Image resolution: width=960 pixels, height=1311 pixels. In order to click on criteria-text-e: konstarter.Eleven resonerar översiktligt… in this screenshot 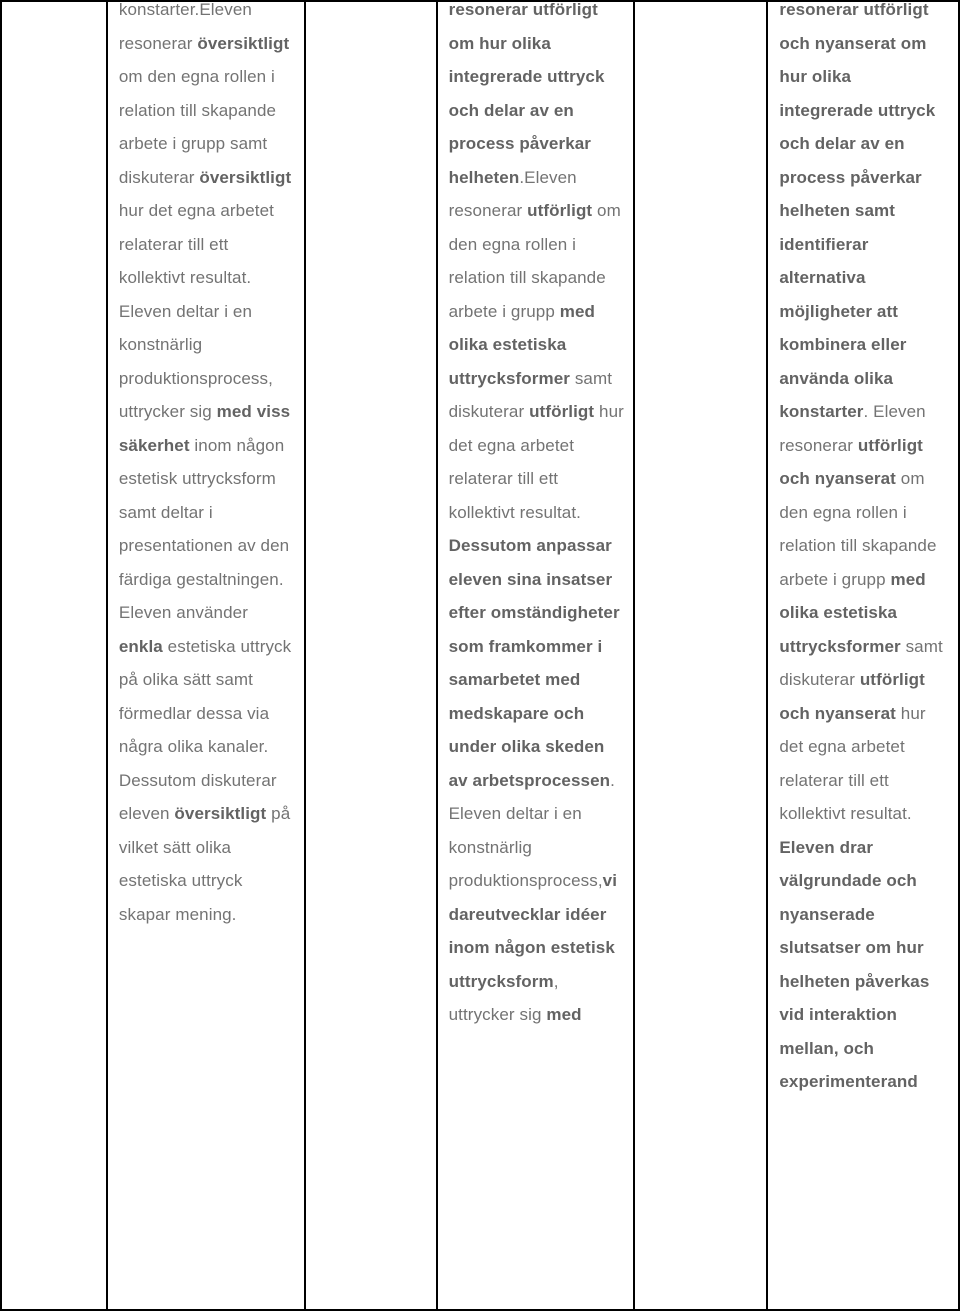, I will do `click(205, 462)`.